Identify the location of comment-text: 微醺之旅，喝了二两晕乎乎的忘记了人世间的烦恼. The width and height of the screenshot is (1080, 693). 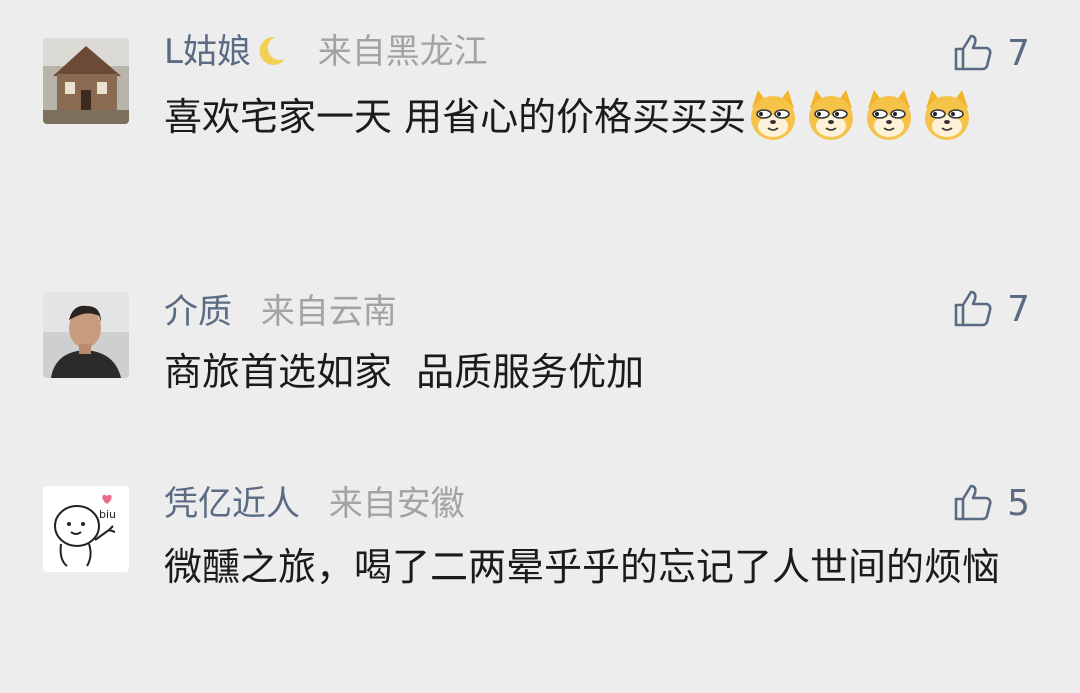
(582, 567).